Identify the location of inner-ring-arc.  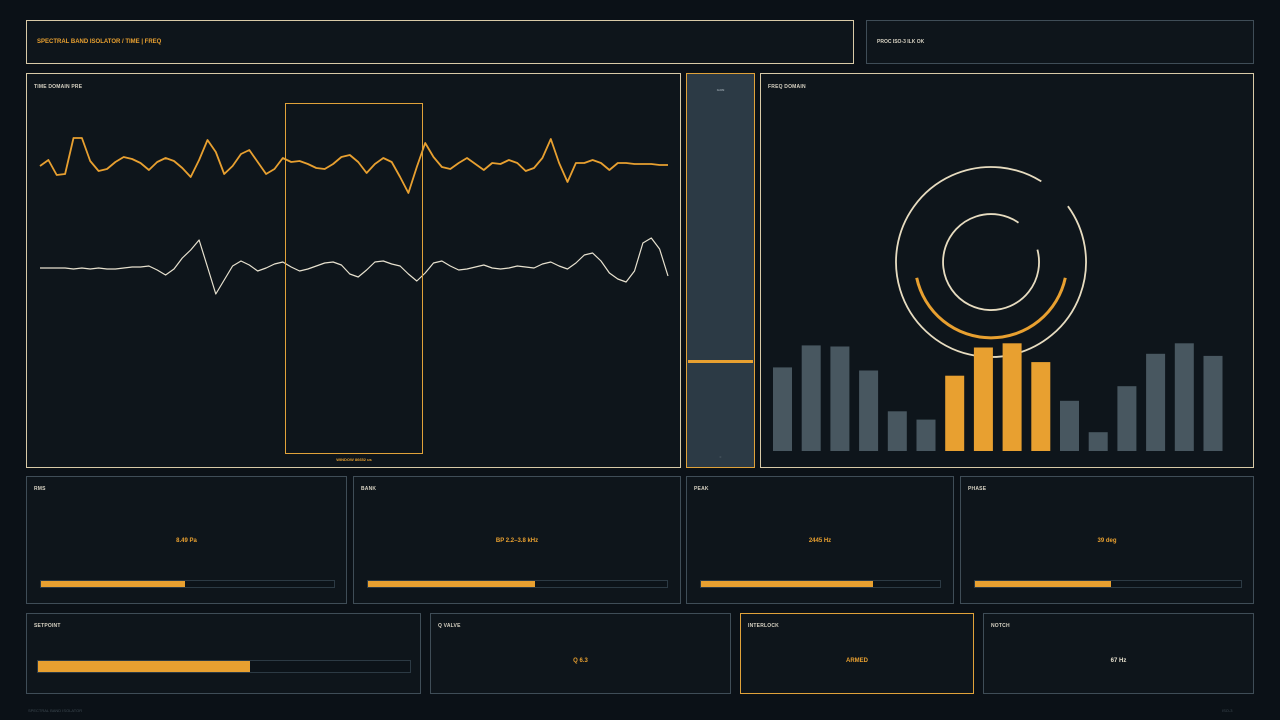
(991, 262).